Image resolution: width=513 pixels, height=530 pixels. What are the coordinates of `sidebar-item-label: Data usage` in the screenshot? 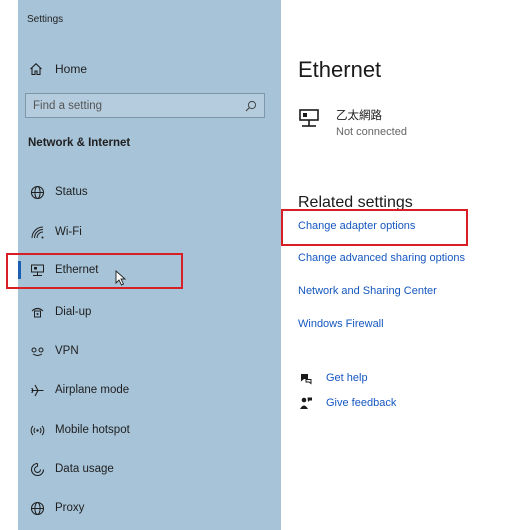 It's located at (84, 469).